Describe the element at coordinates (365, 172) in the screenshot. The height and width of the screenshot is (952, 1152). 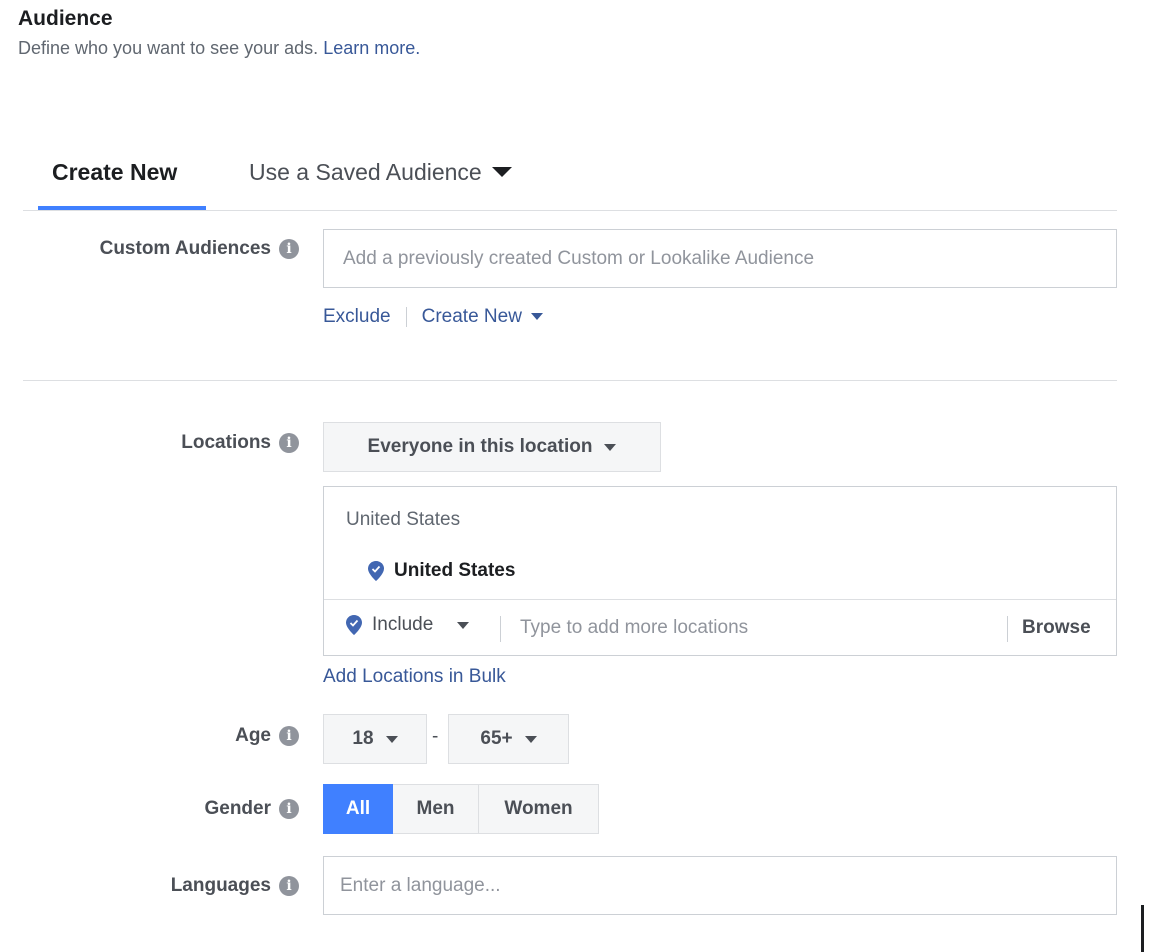
I see `tab-saved-label: Use a Saved Audience` at that location.